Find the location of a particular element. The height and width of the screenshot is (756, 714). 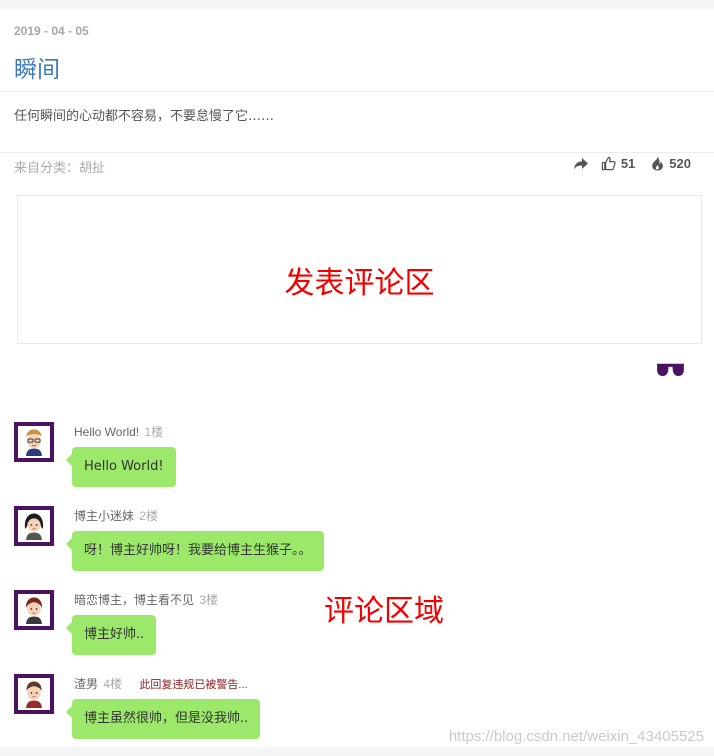

floor-number: 3楼 is located at coordinates (209, 600).